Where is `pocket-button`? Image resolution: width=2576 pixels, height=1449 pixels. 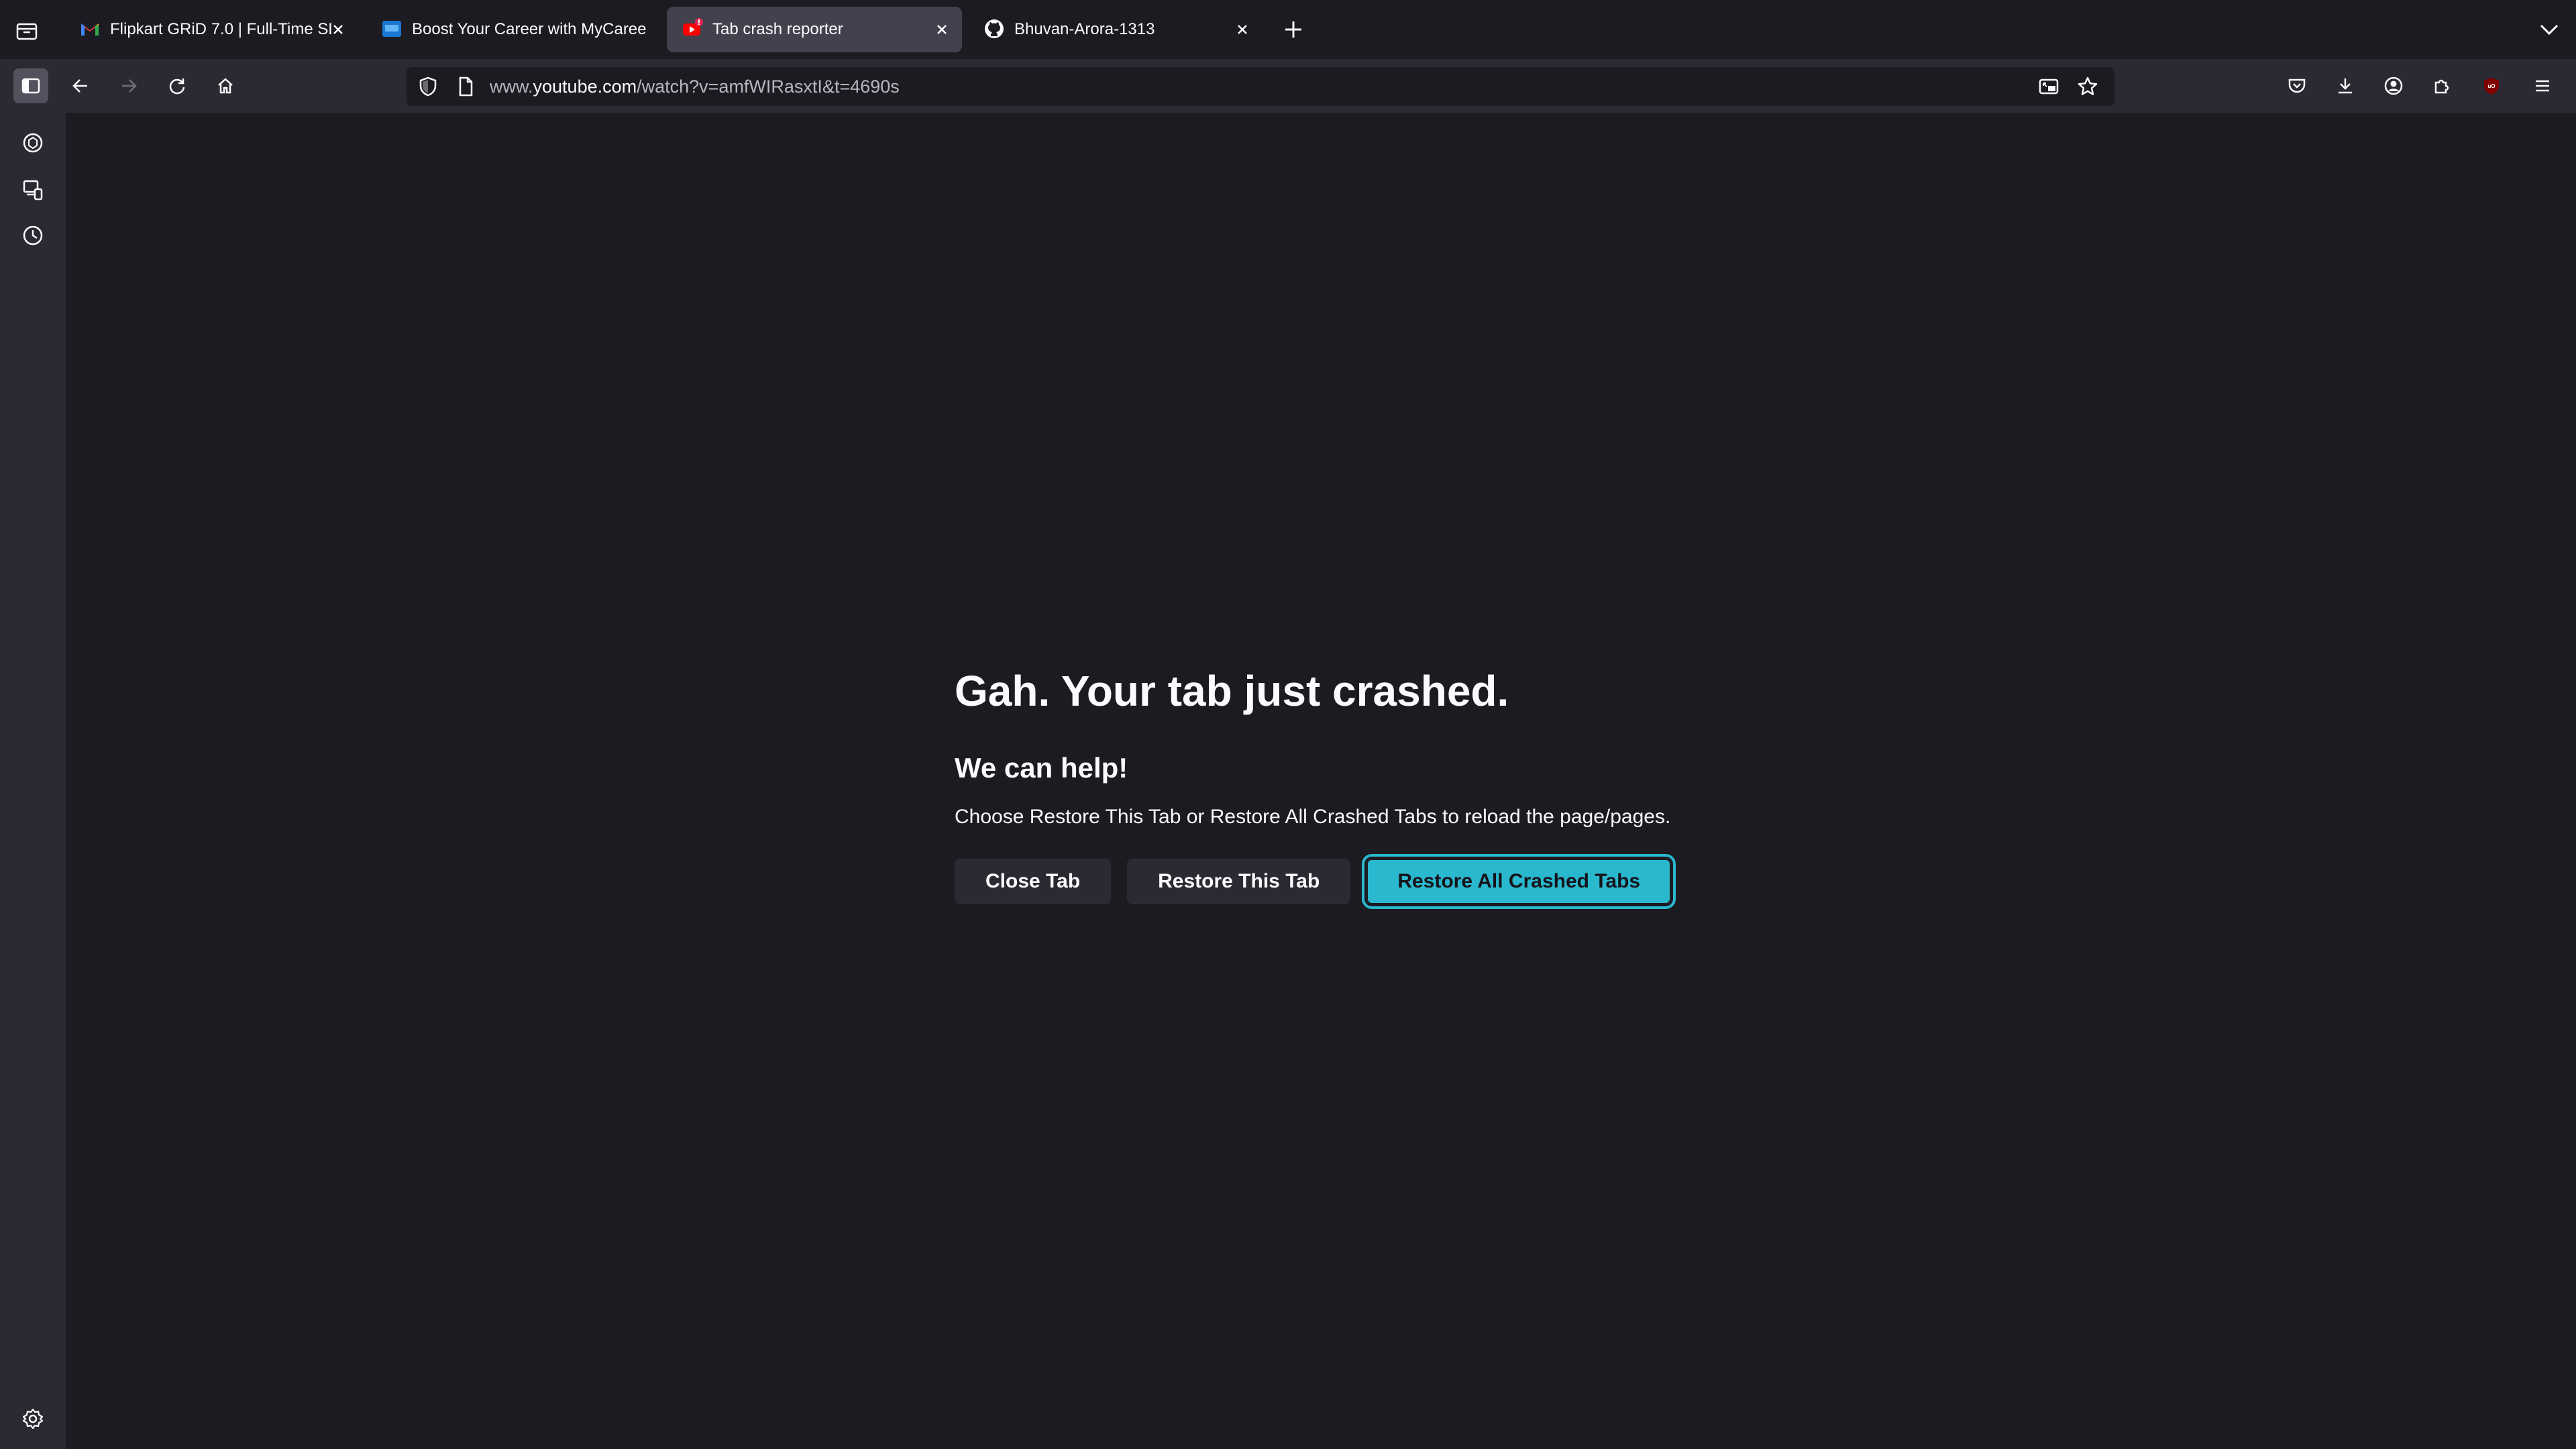 pocket-button is located at coordinates (2296, 85).